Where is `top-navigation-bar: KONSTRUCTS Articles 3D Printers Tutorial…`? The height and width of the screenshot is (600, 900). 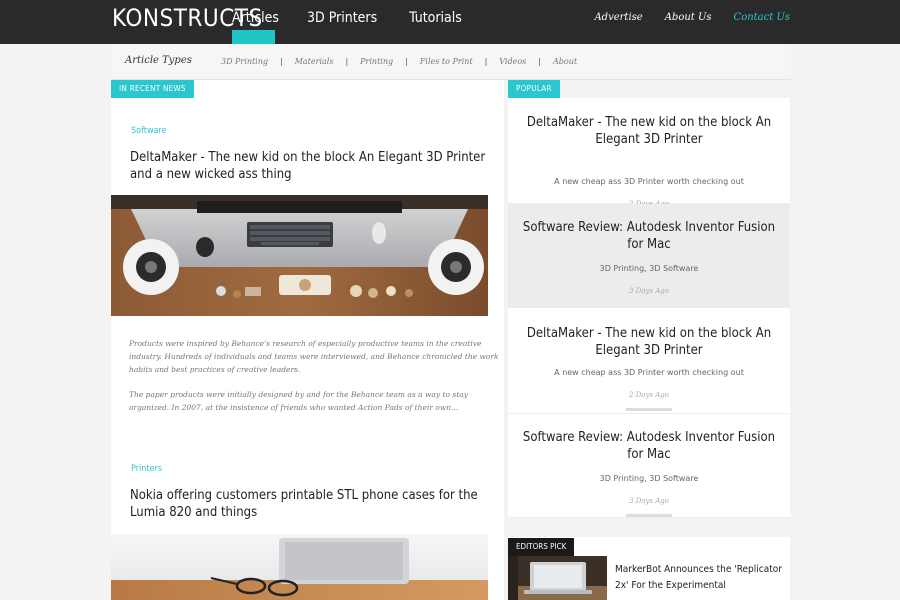
top-navigation-bar: KONSTRUCTS Articles 3D Printers Tutorial… is located at coordinates (450, 22).